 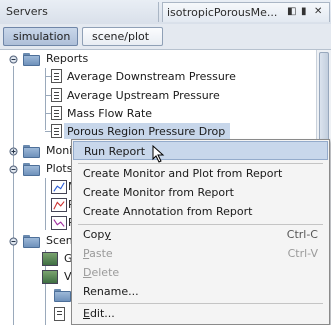 I want to click on menu-item-label: Run Report, so click(x=115, y=151).